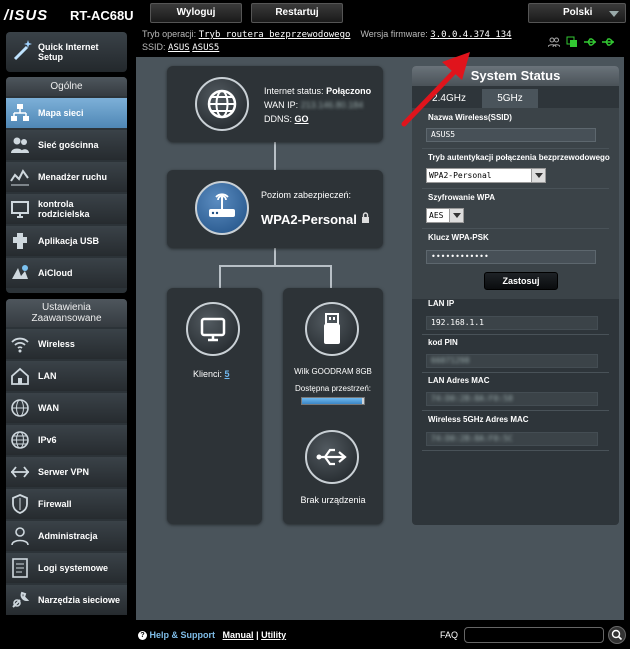 This screenshot has width=630, height=649. What do you see at coordinates (365, 217) in the screenshot?
I see `lock-icon` at bounding box center [365, 217].